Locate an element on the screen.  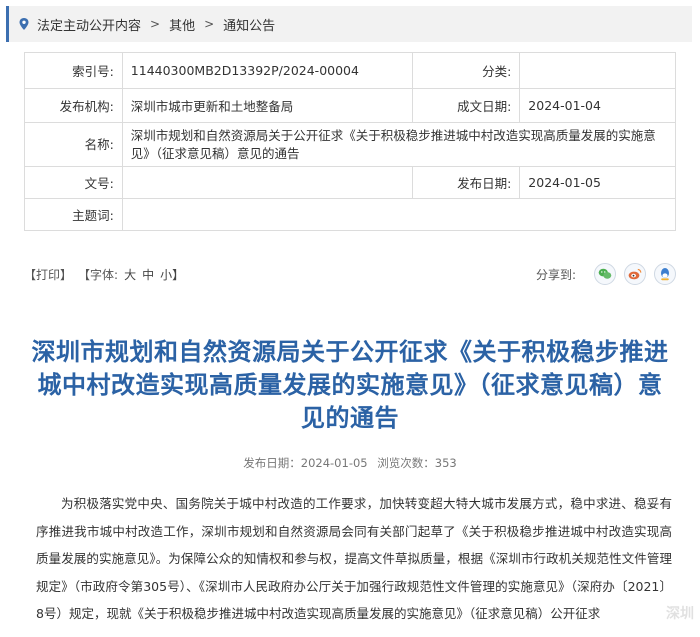
publisher-label: 发布机构: is located at coordinates (73, 105).